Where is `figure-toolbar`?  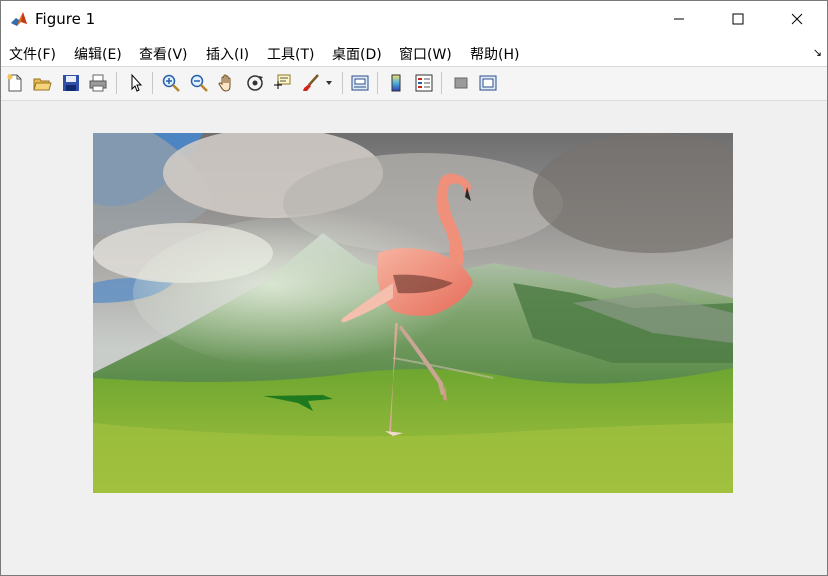 figure-toolbar is located at coordinates (414, 84).